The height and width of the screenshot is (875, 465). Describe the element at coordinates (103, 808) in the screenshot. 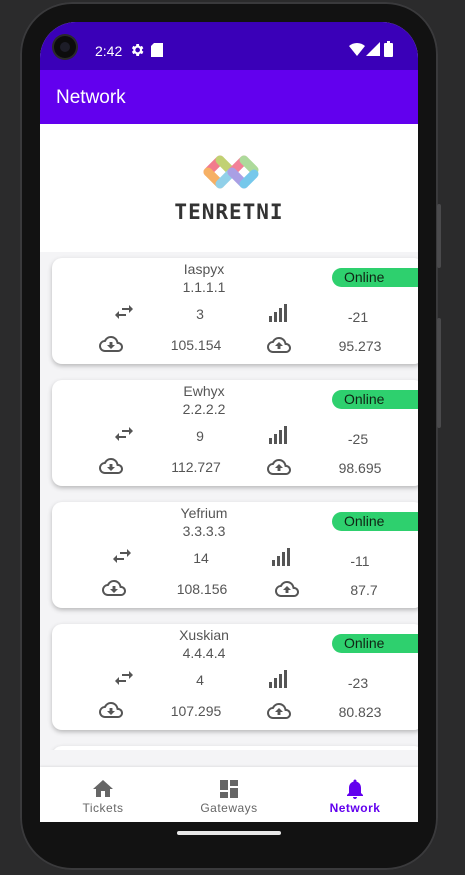

I see `tab-label: Tickets` at that location.